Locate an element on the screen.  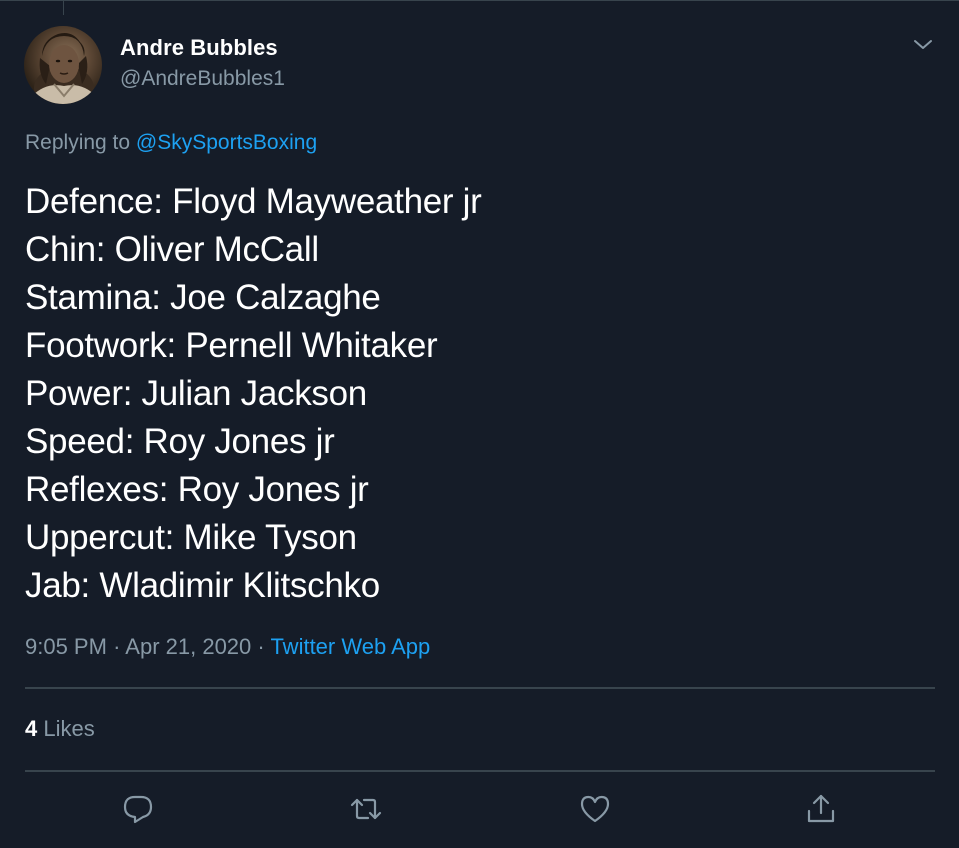
tweet-line: Defence: Floyd Mayweather jr is located at coordinates (253, 201).